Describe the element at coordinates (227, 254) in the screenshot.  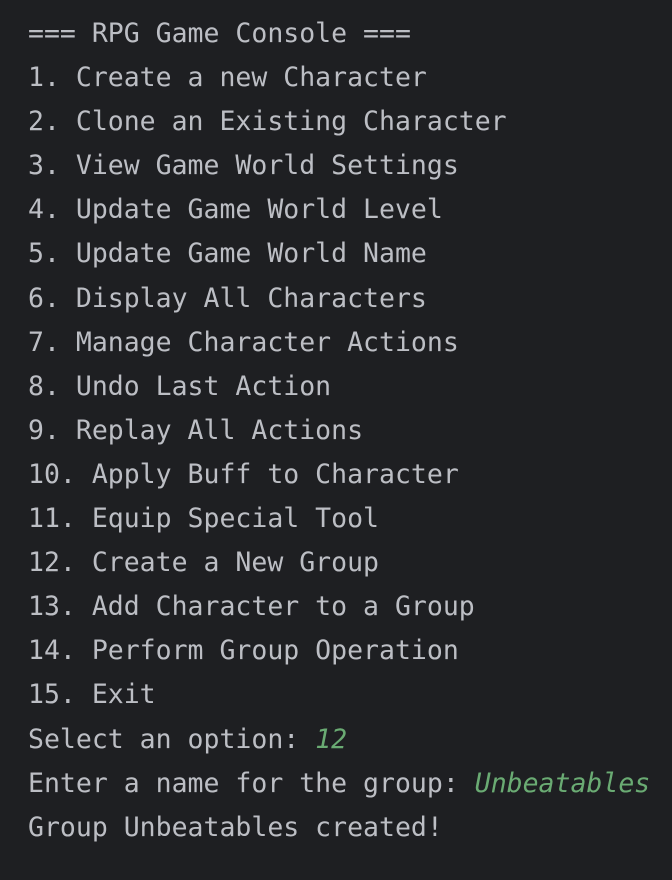
I see `menu-item-update-world-name: 5. Update Game World Name` at that location.